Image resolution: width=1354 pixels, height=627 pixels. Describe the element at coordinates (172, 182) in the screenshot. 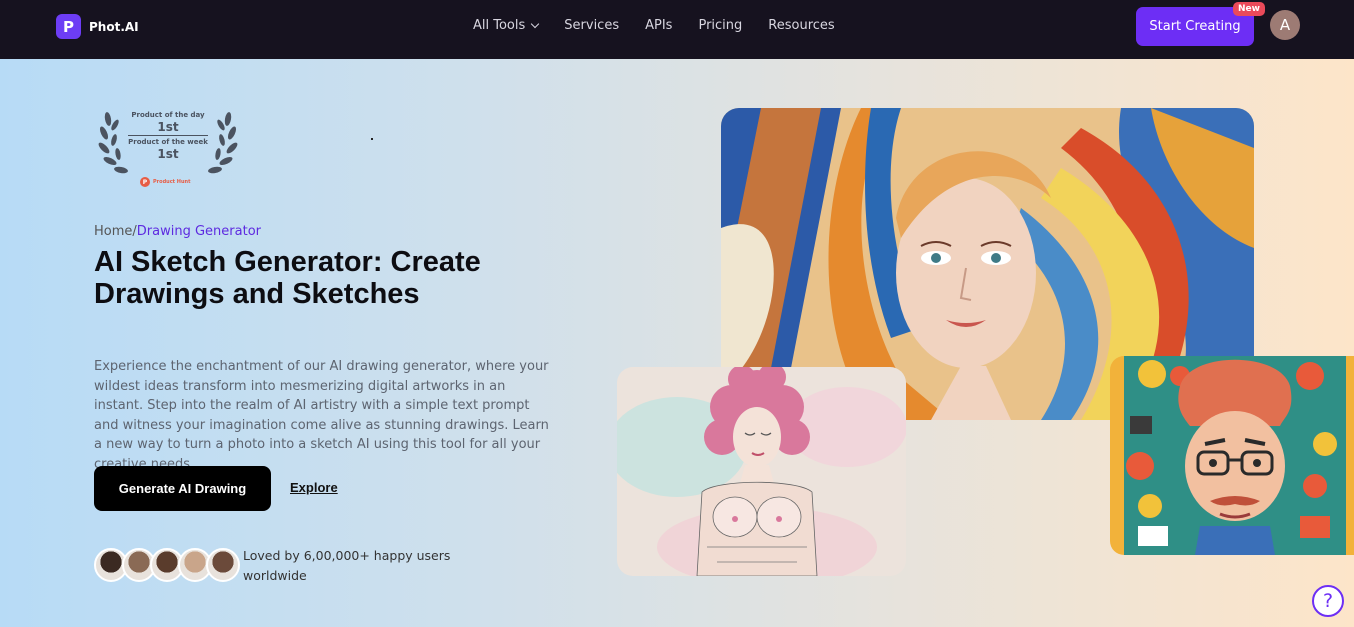

I see `product-hunt-label: Product Hunt` at that location.